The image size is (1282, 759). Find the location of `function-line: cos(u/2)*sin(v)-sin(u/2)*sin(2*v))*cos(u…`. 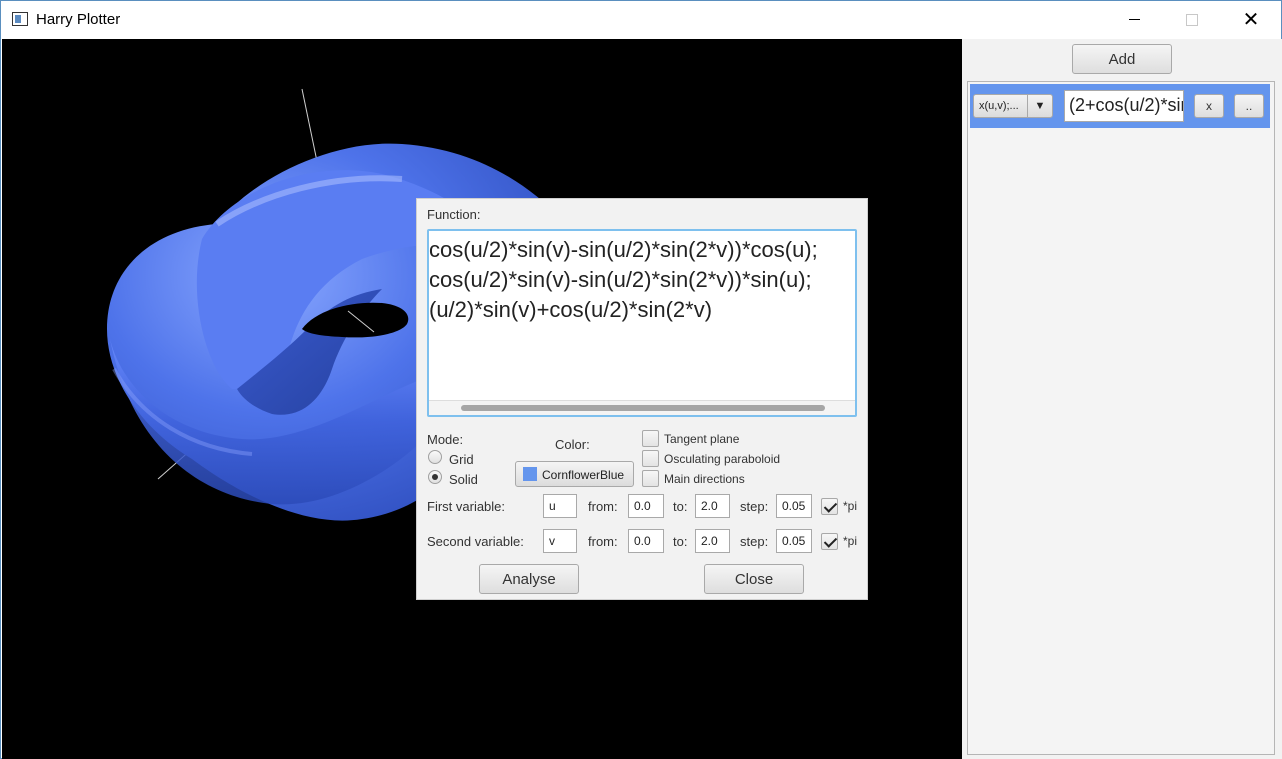

function-line: cos(u/2)*sin(v)-sin(u/2)*sin(2*v))*cos(u… is located at coordinates (623, 249).